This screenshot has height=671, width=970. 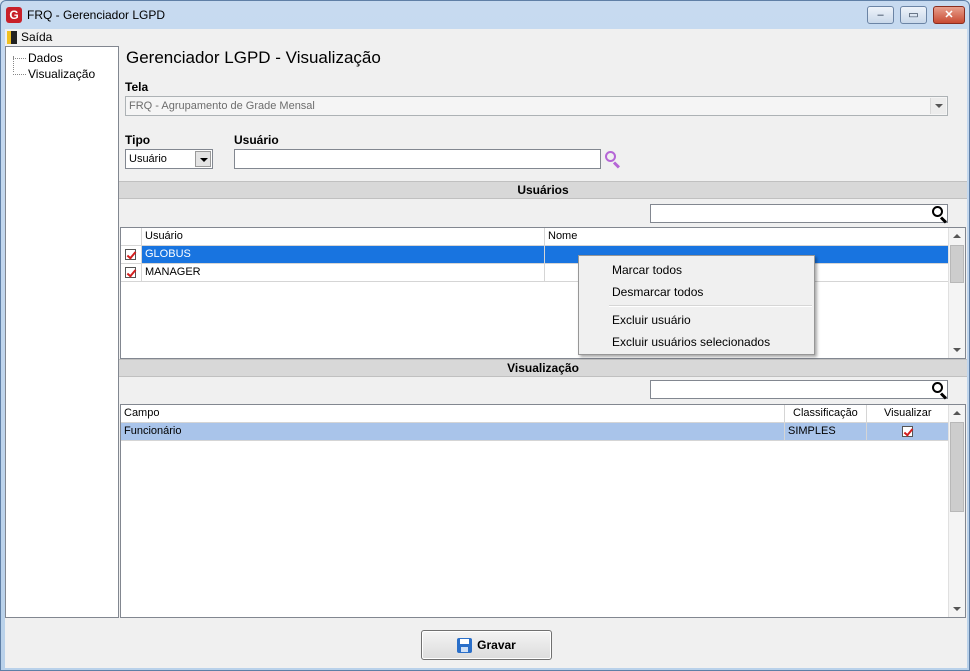 I want to click on exit-menu-label: Saída, so click(x=37, y=37).